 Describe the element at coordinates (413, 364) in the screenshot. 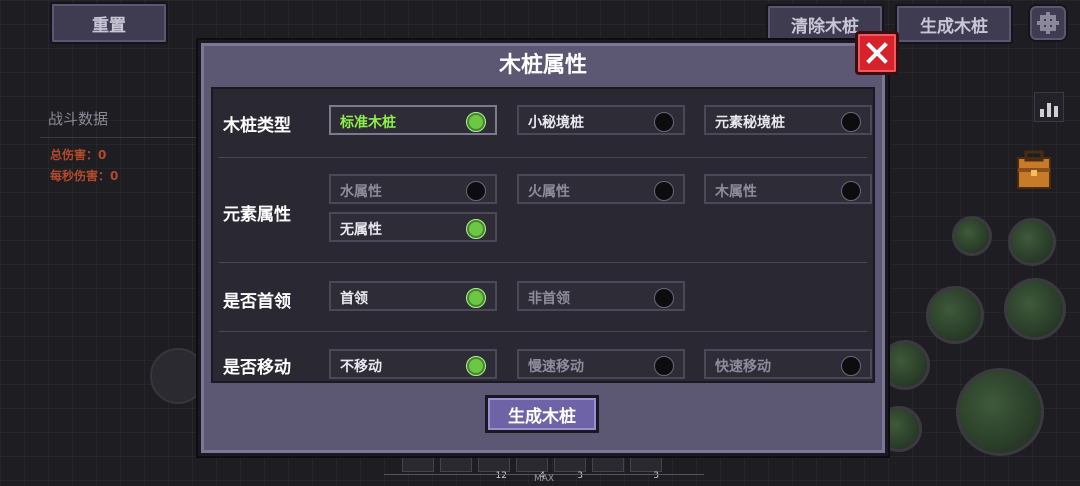

I see `option-no-move: 不移动` at that location.